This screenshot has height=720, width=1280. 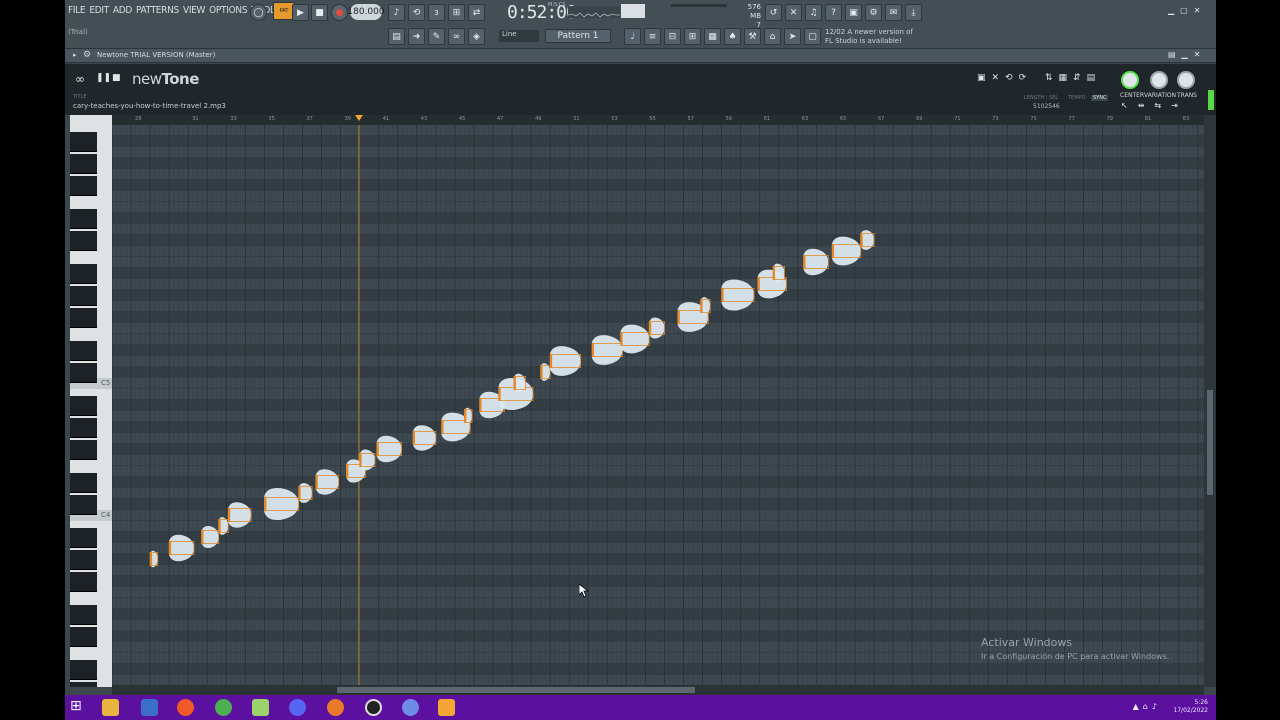 I want to click on hint-icon: ➤, so click(x=792, y=36).